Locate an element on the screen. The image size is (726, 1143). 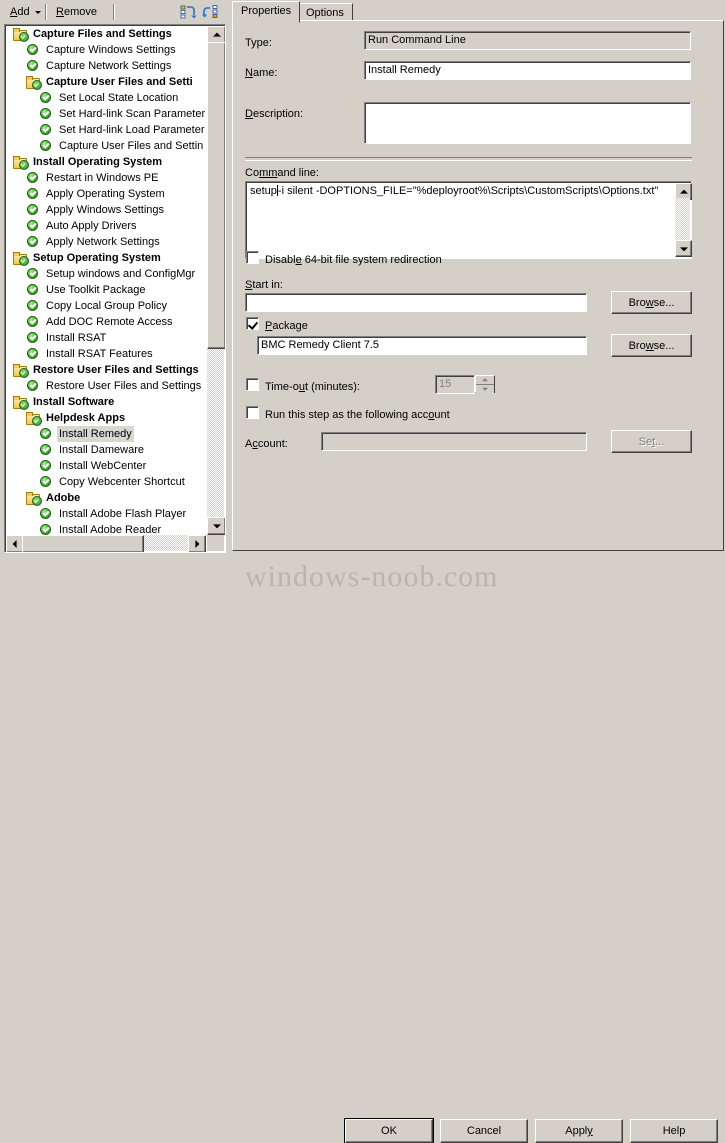
name-input: Install Remedy is located at coordinates (527, 70).